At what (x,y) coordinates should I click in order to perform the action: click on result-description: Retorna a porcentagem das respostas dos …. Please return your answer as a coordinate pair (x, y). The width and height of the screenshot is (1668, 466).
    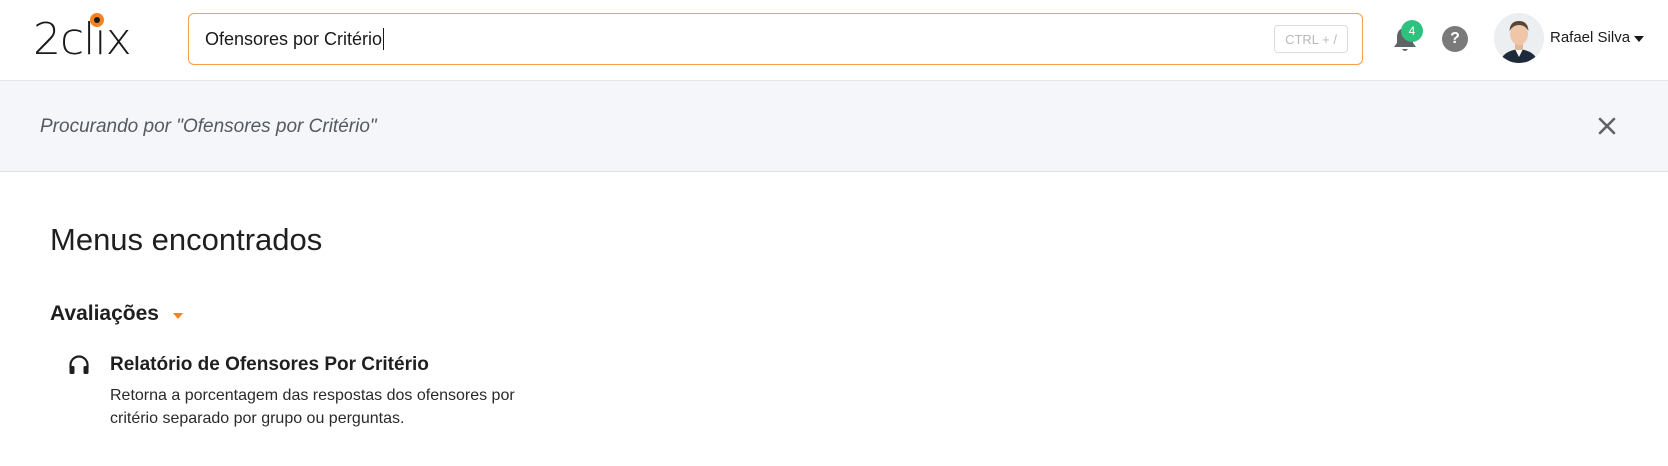
    Looking at the image, I should click on (312, 407).